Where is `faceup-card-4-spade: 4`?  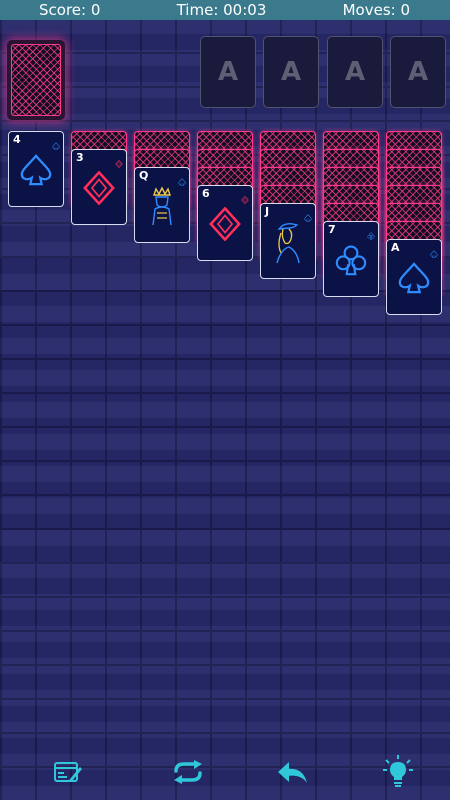 faceup-card-4-spade: 4 is located at coordinates (36, 169).